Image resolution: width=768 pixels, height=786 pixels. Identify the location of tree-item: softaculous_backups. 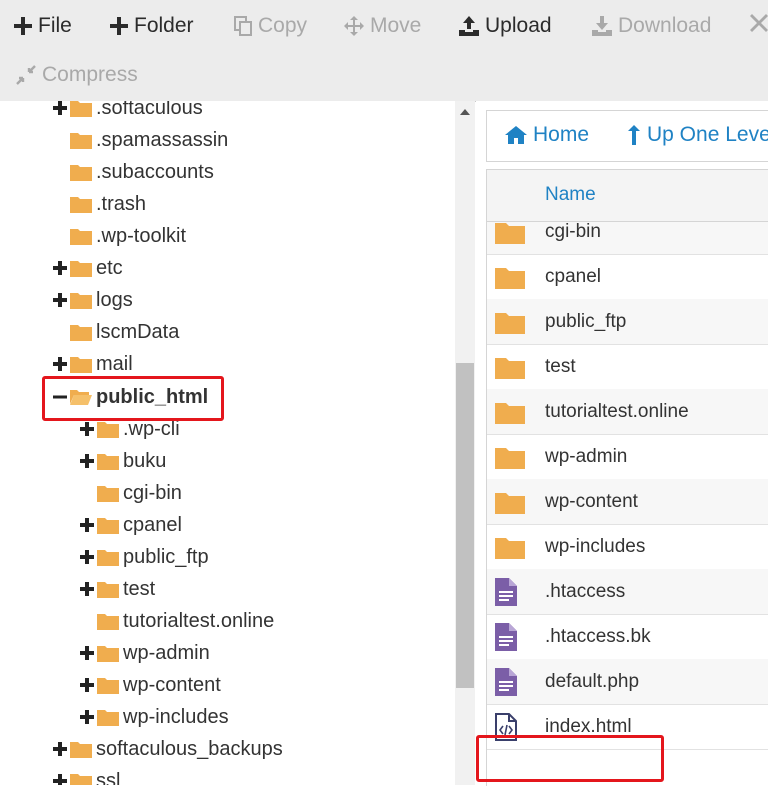
(167, 749).